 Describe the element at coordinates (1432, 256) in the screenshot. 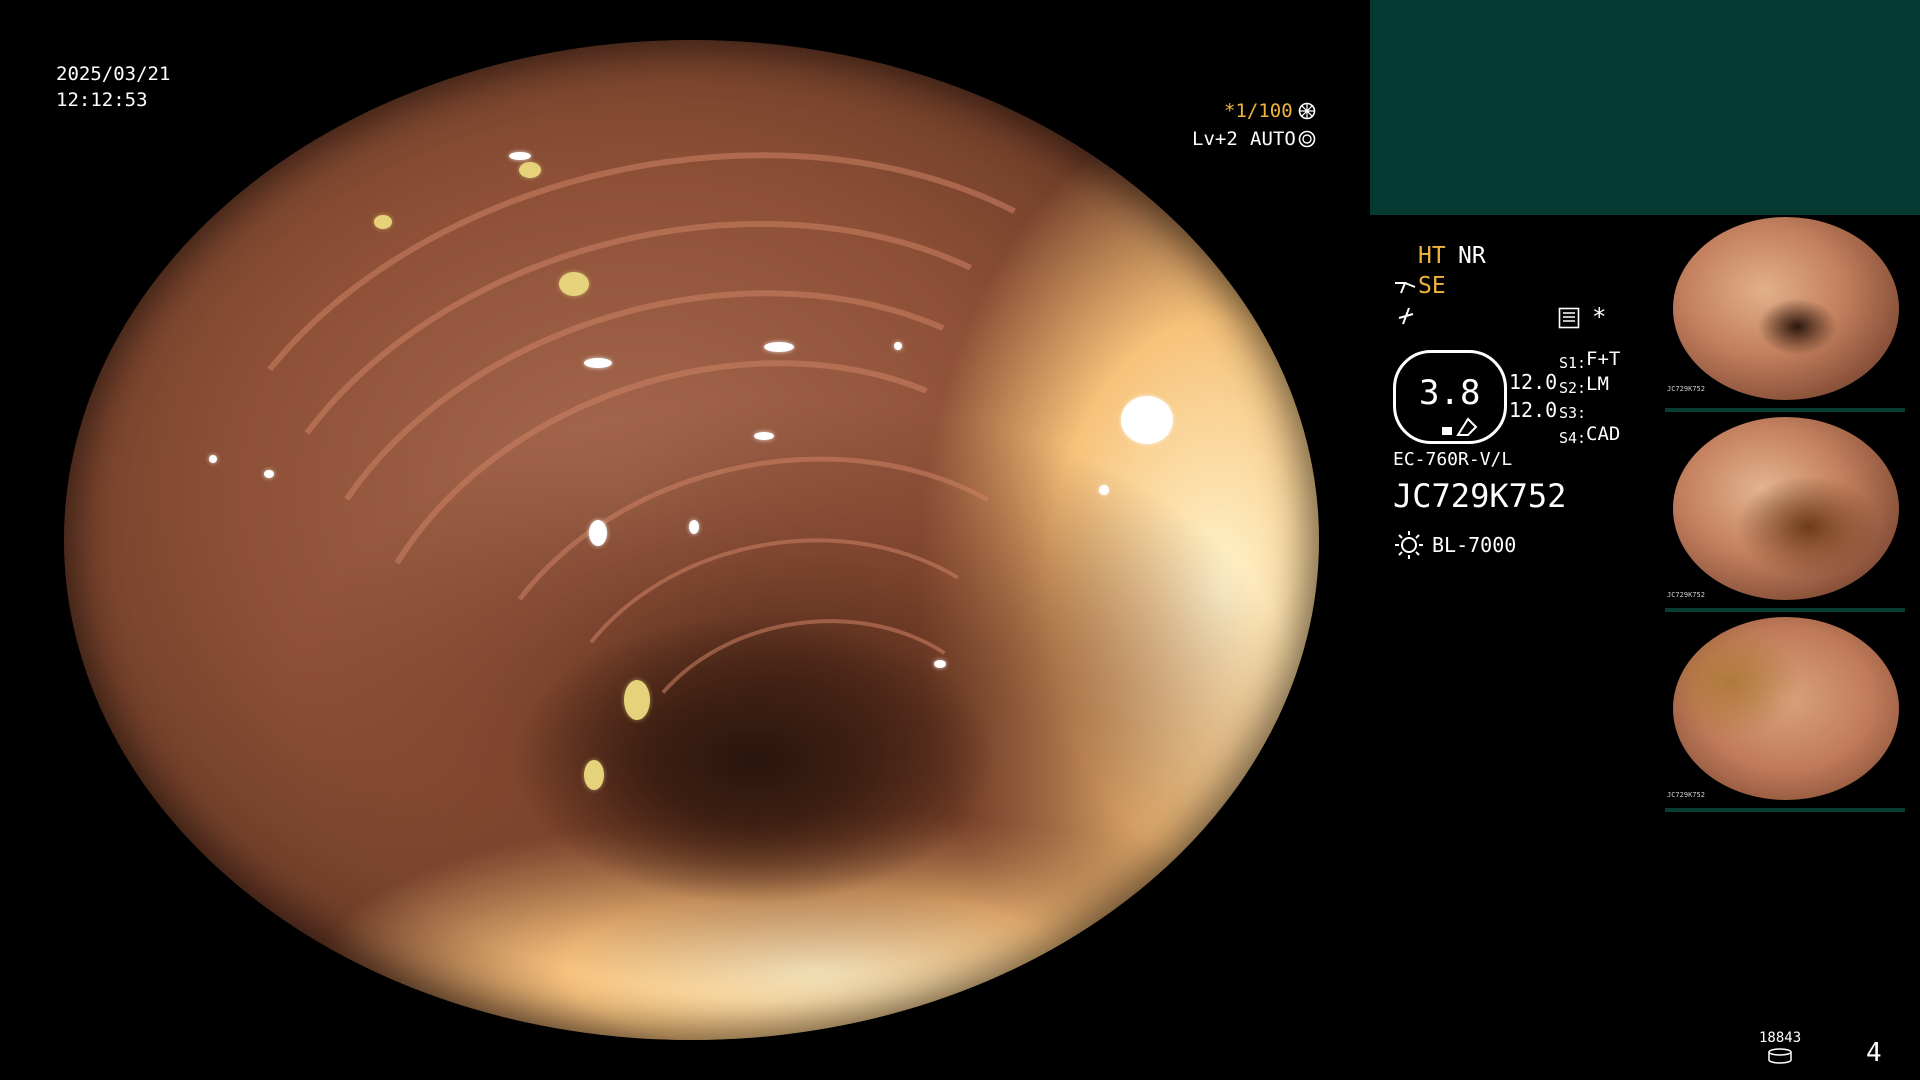

I see `ht-indicator: HT` at that location.